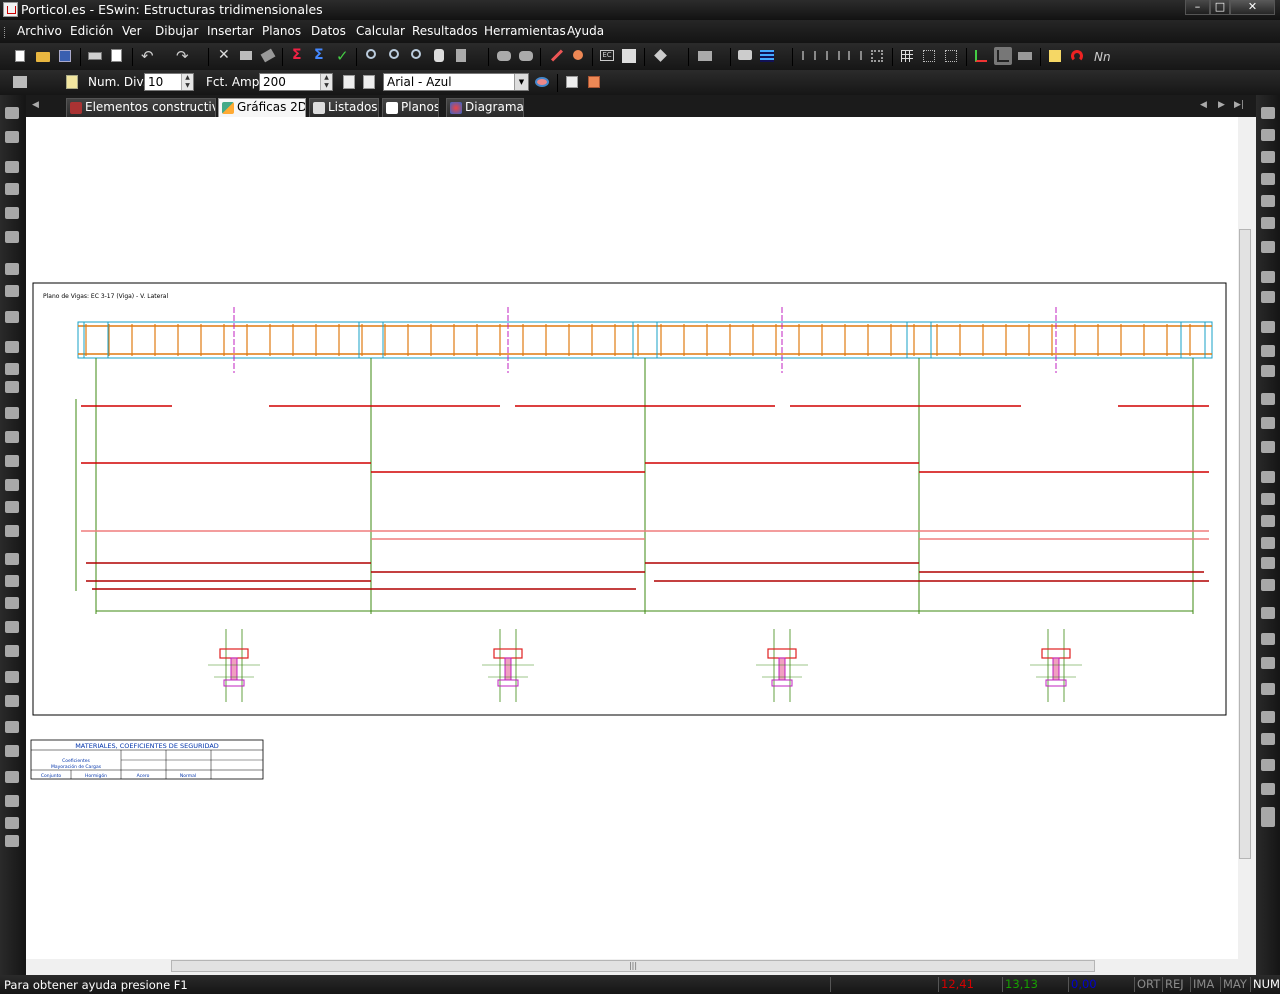  Describe the element at coordinates (326, 82) in the screenshot. I see `fct-amp-arrows: ▲ ▼` at that location.